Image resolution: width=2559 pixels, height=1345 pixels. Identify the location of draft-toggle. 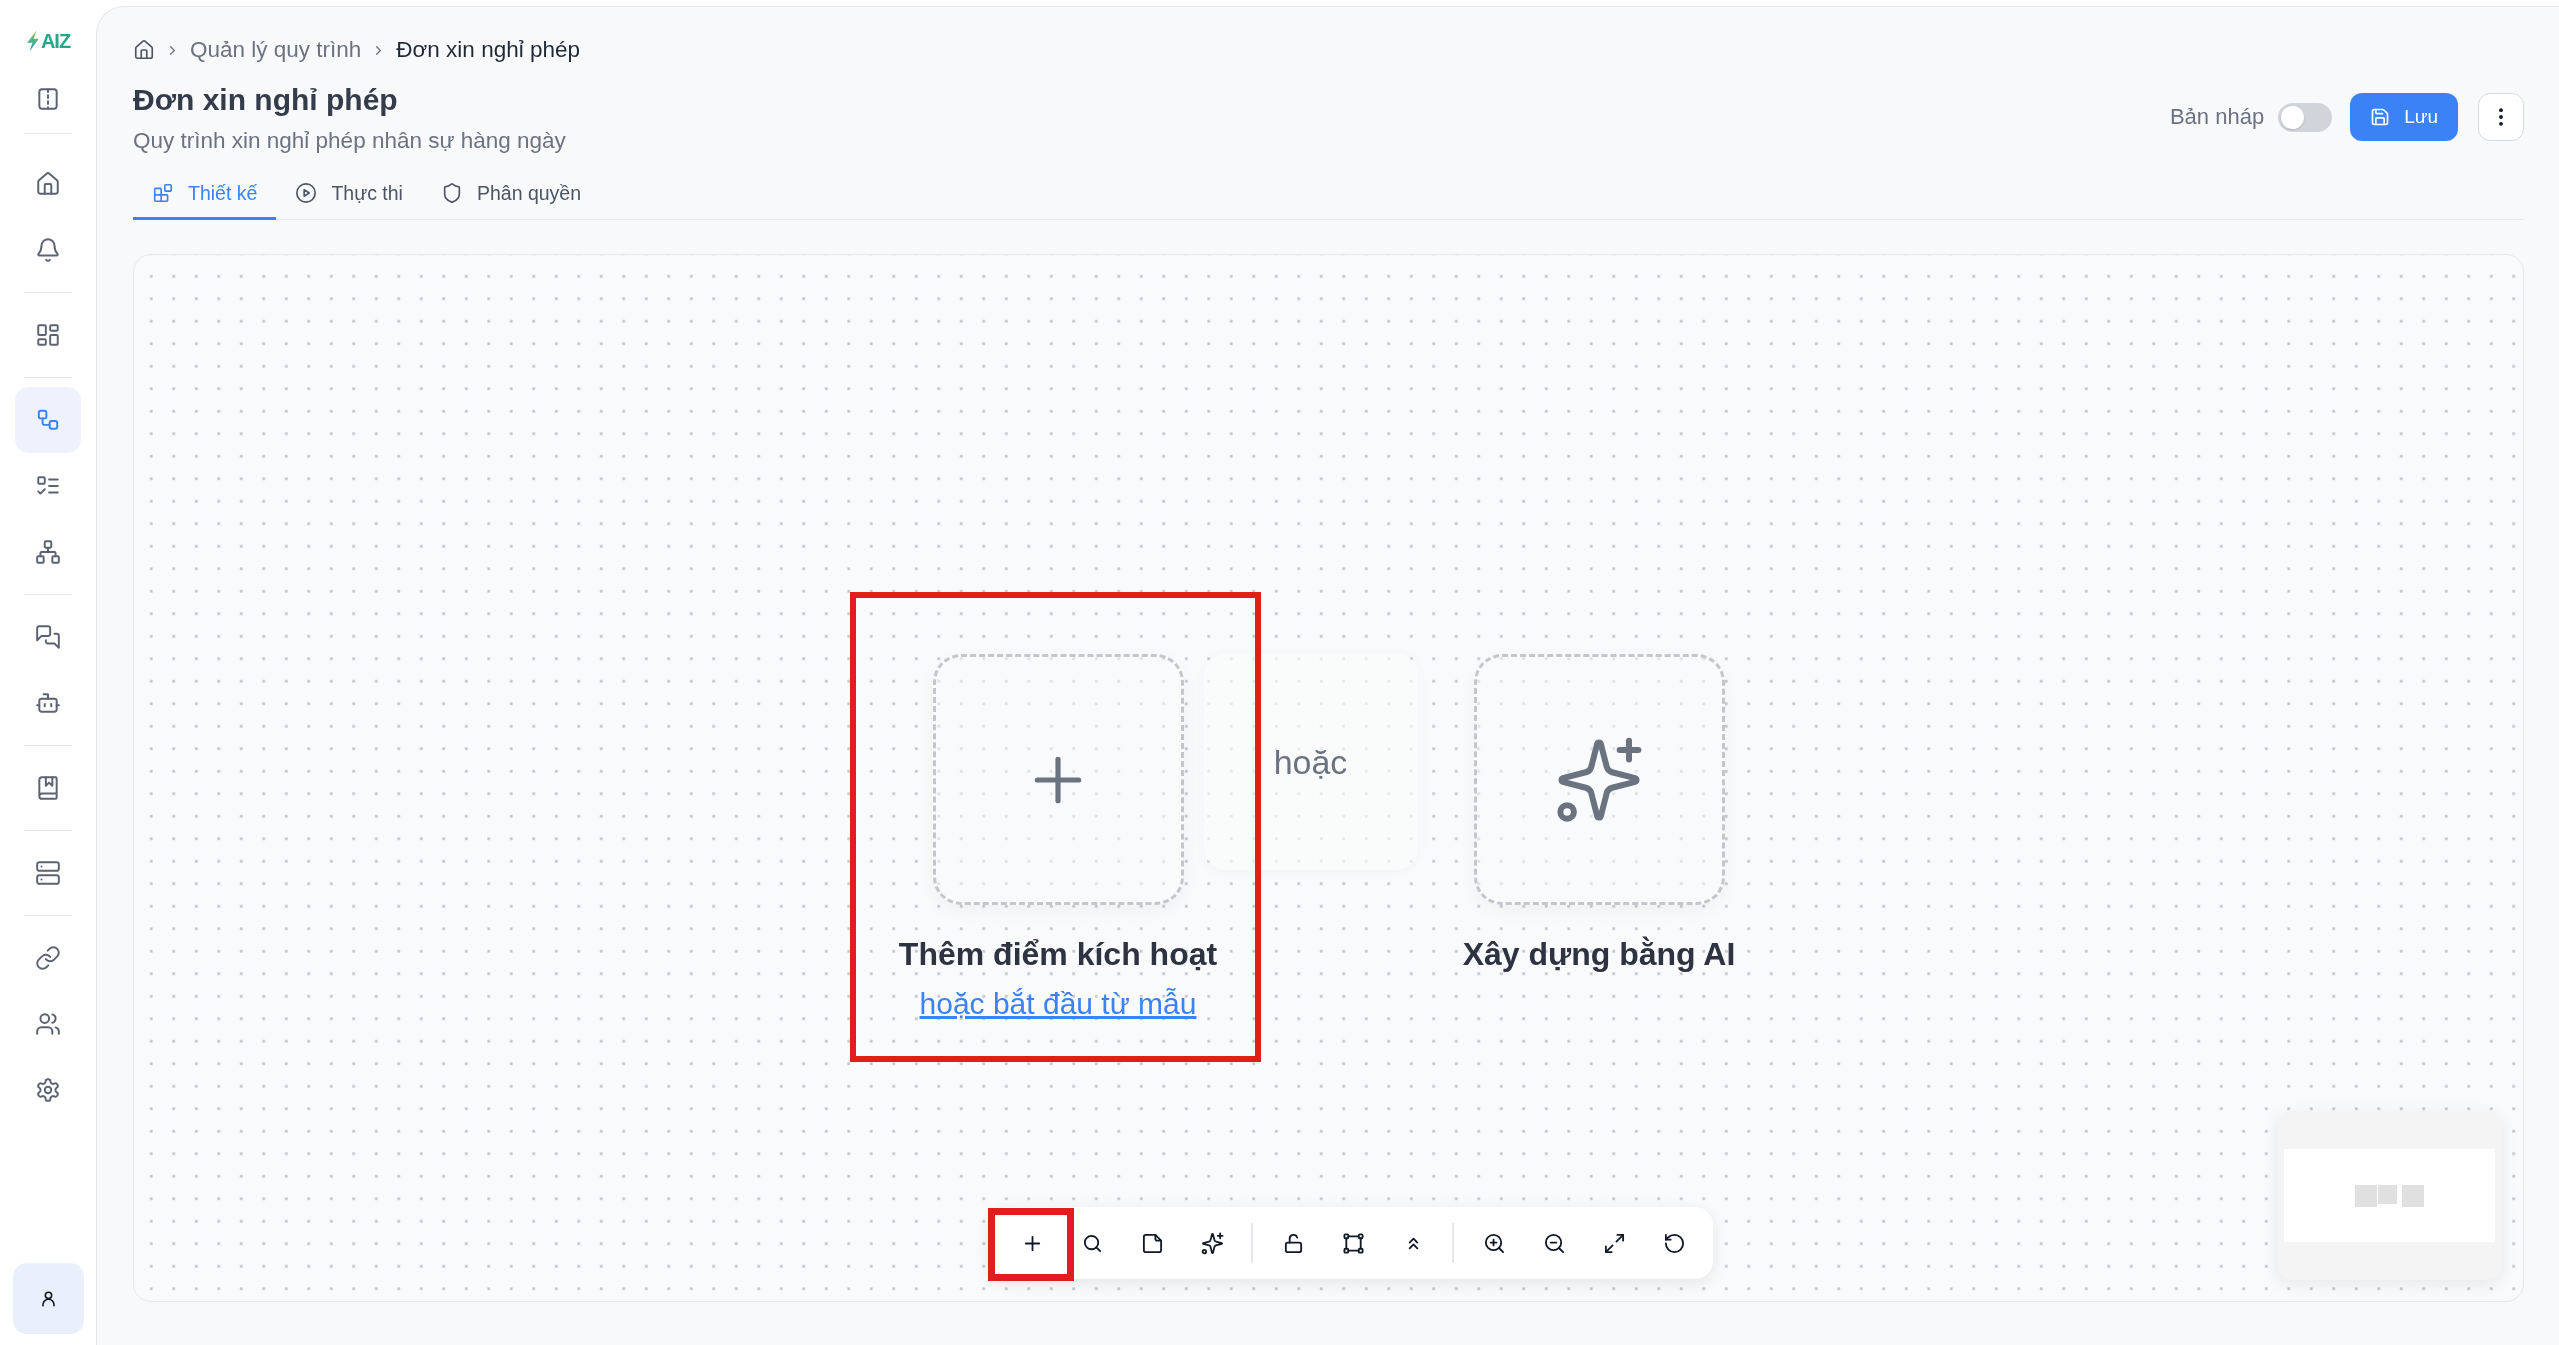
(2305, 117).